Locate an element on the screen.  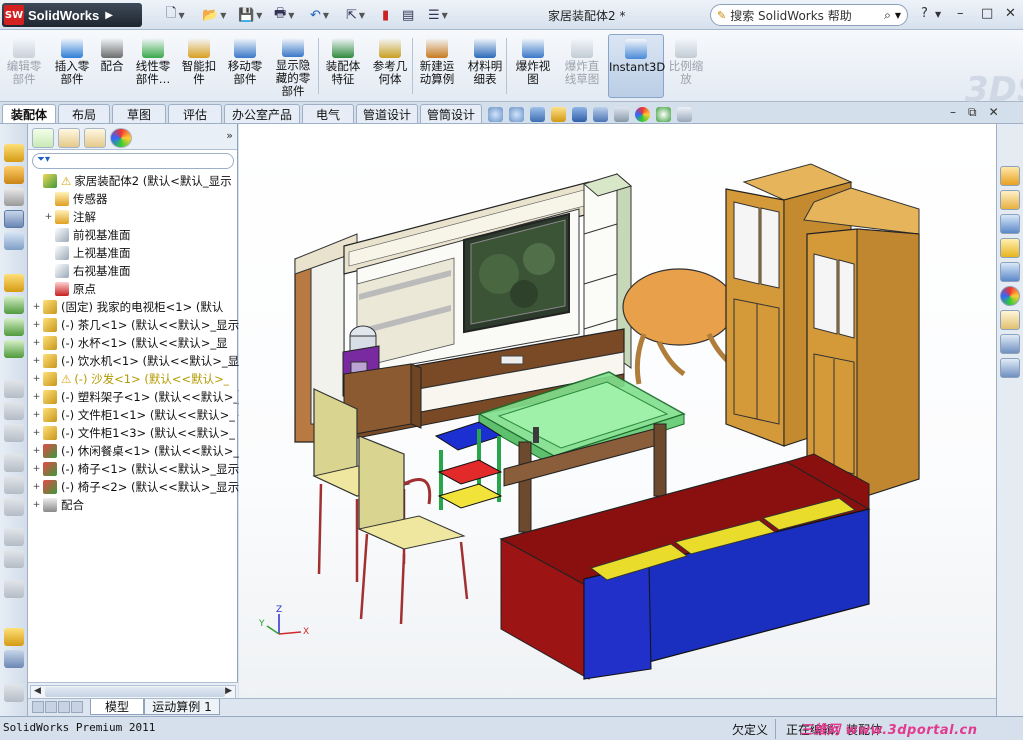
tree-node: + (-) 饮水机<1> (默认<<默认>_显 is located at coordinates (135, 361).